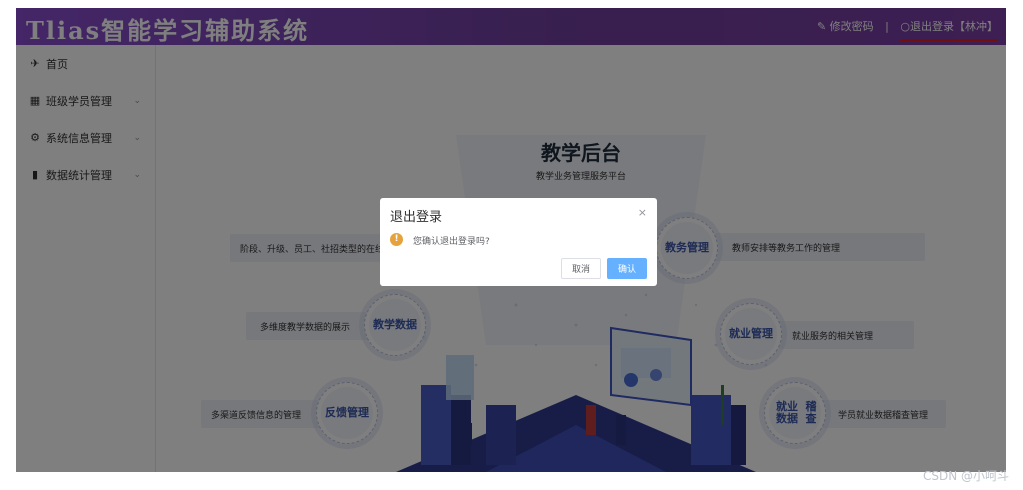 The image size is (1023, 490). Describe the element at coordinates (396, 239) in the screenshot. I see `warning-icon: !` at that location.